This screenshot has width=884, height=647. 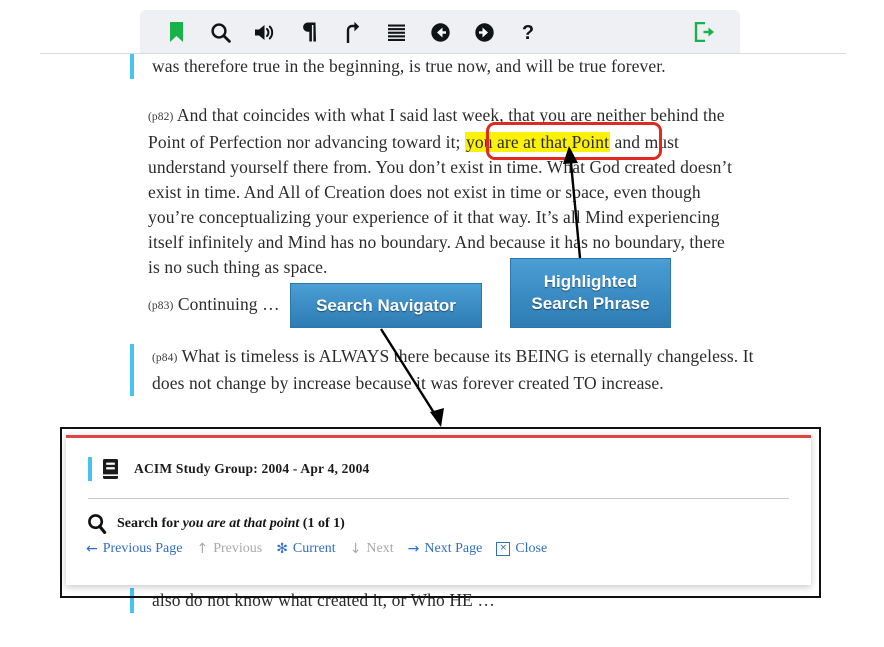 What do you see at coordinates (314, 548) in the screenshot?
I see `current-label: Current` at bounding box center [314, 548].